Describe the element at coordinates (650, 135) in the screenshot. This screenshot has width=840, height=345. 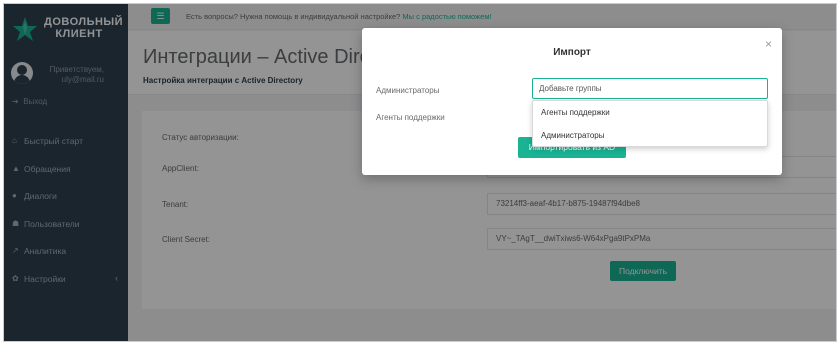
I see `dropdown-option-admins: Администраторы` at that location.